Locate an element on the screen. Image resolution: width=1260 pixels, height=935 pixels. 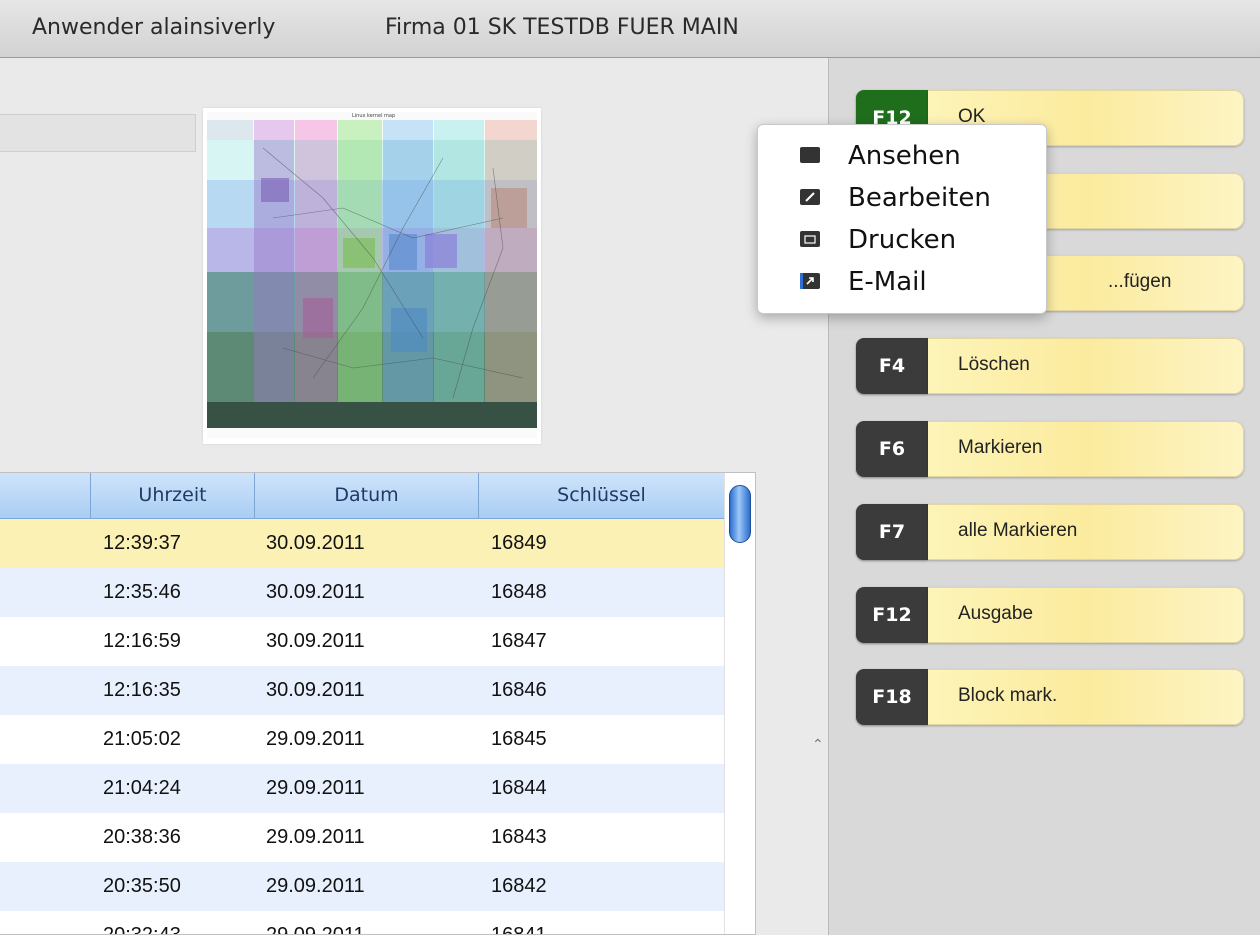
document-preview-image: Linux kernel map is located at coordinates (372, 276).